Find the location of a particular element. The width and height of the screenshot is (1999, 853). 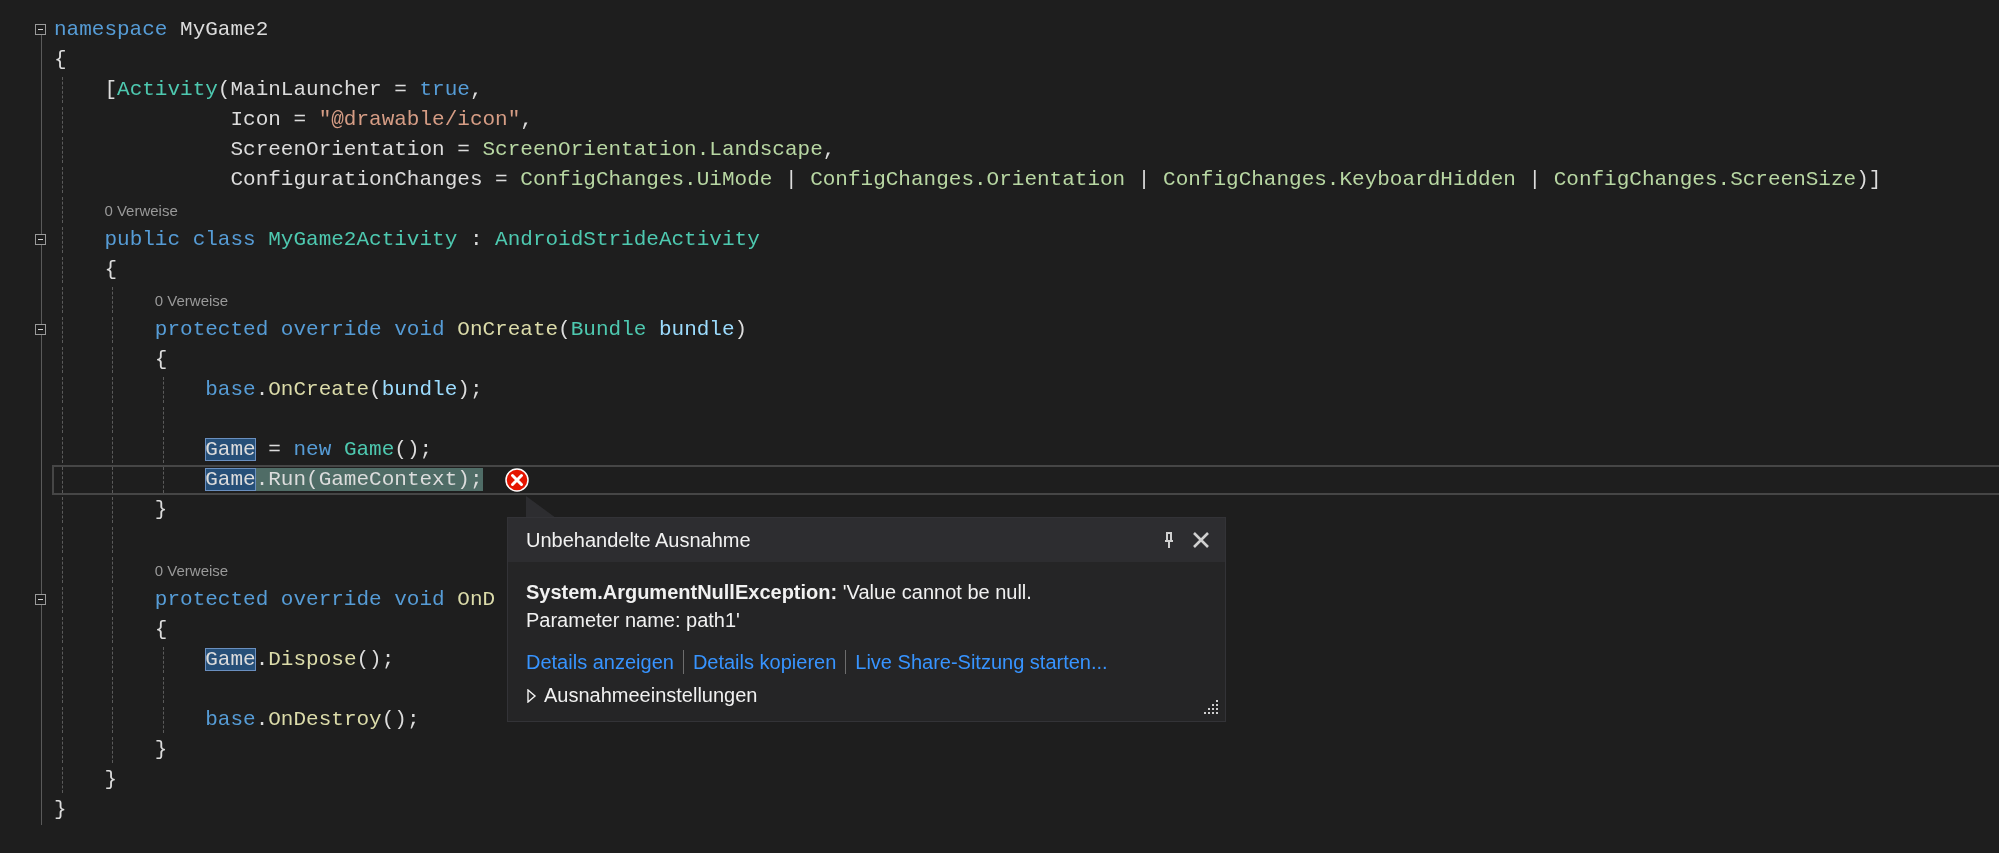

error-icon is located at coordinates (516, 480).